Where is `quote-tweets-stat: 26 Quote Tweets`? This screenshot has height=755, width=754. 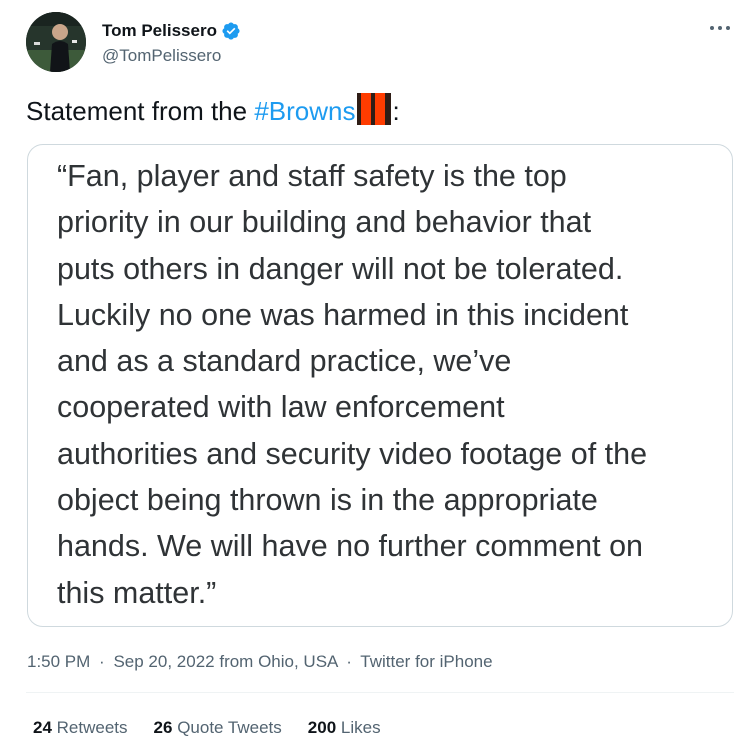 quote-tweets-stat: 26 Quote Tweets is located at coordinates (218, 728).